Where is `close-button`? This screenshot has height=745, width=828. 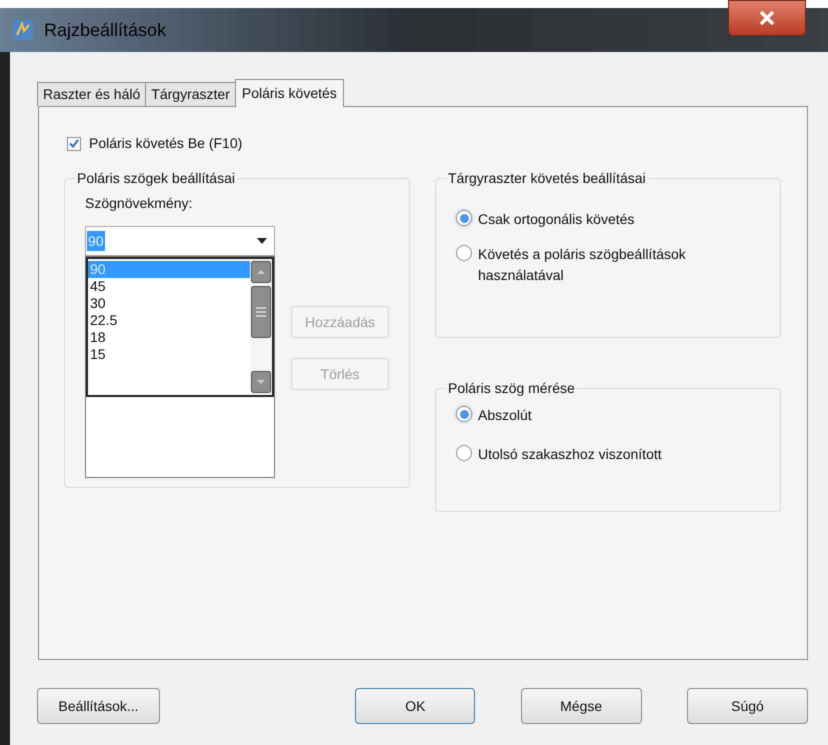
close-button is located at coordinates (767, 18).